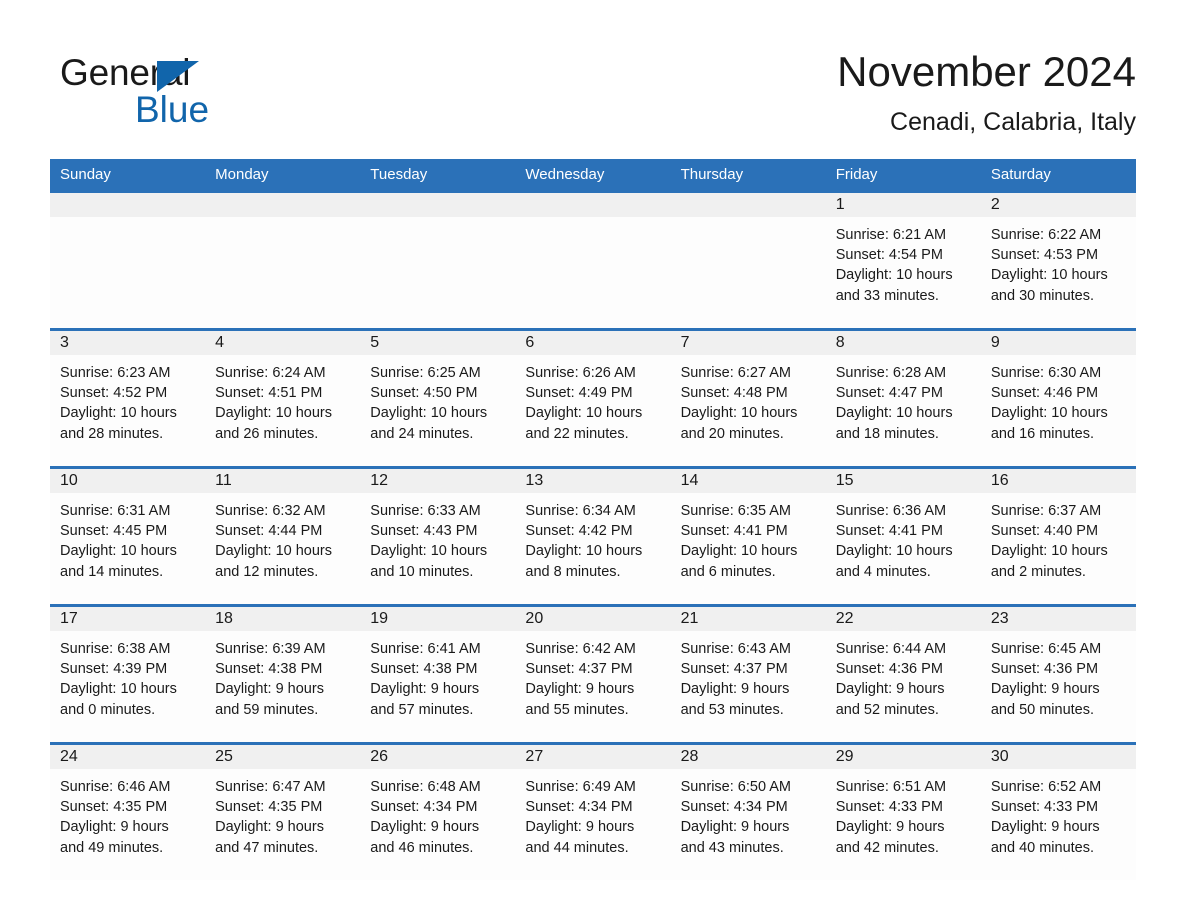 Image resolution: width=1188 pixels, height=918 pixels. I want to click on day-number: 27, so click(593, 757).